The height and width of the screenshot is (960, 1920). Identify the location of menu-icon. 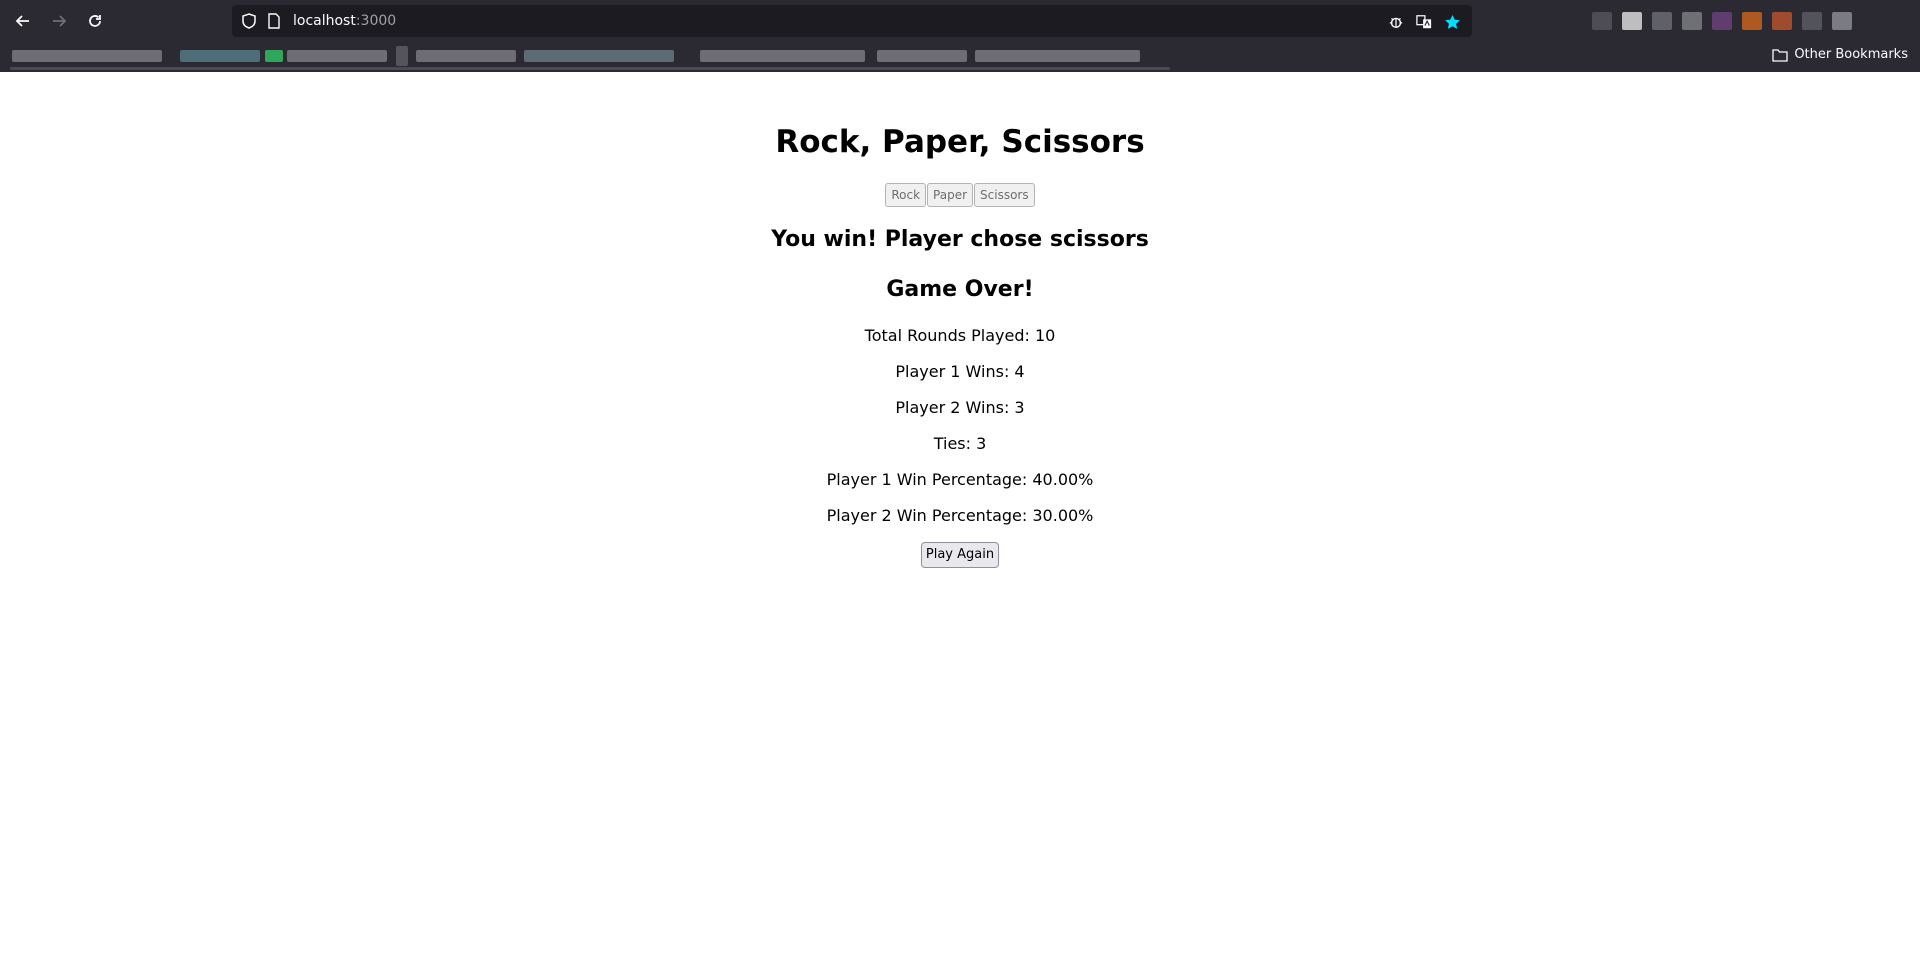
(1842, 21).